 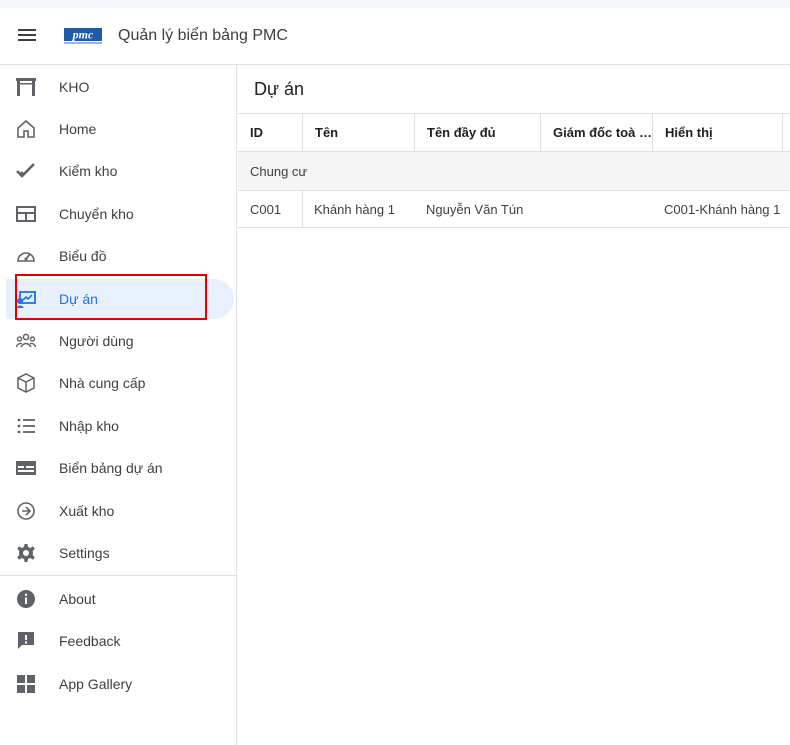 I want to click on sidebar-item-label: App Gallery, so click(x=96, y=684).